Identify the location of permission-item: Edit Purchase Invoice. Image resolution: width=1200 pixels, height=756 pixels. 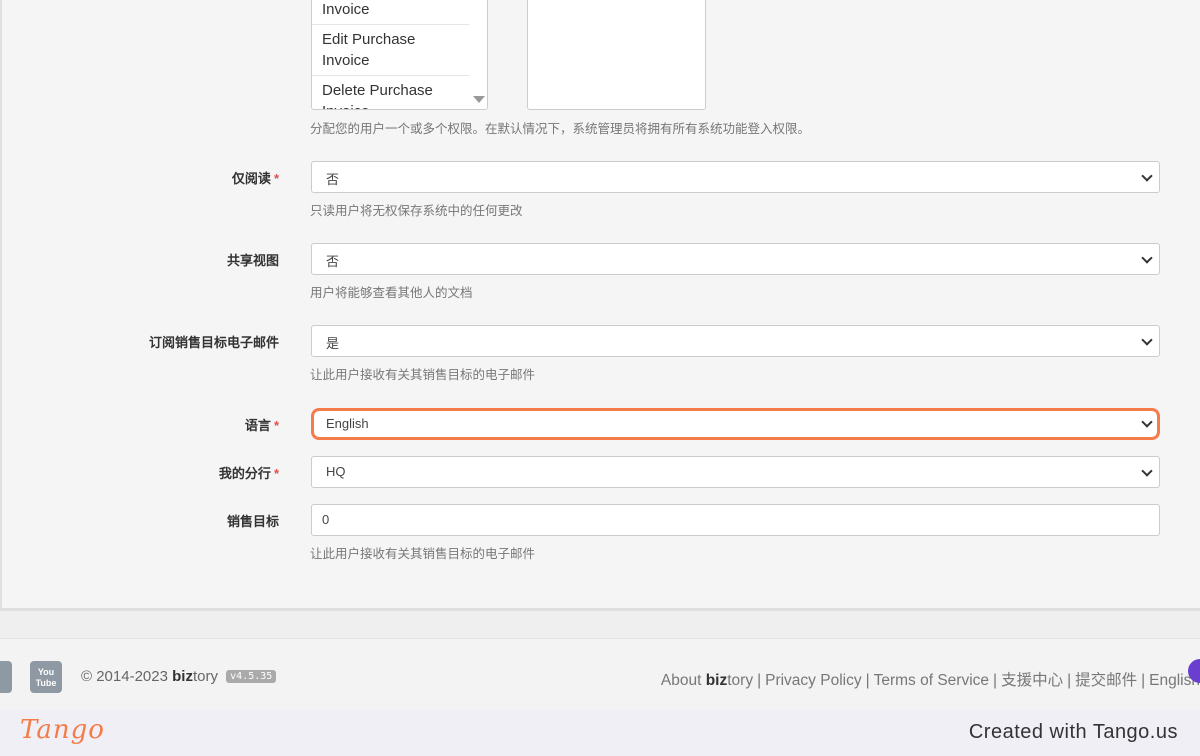
(391, 50).